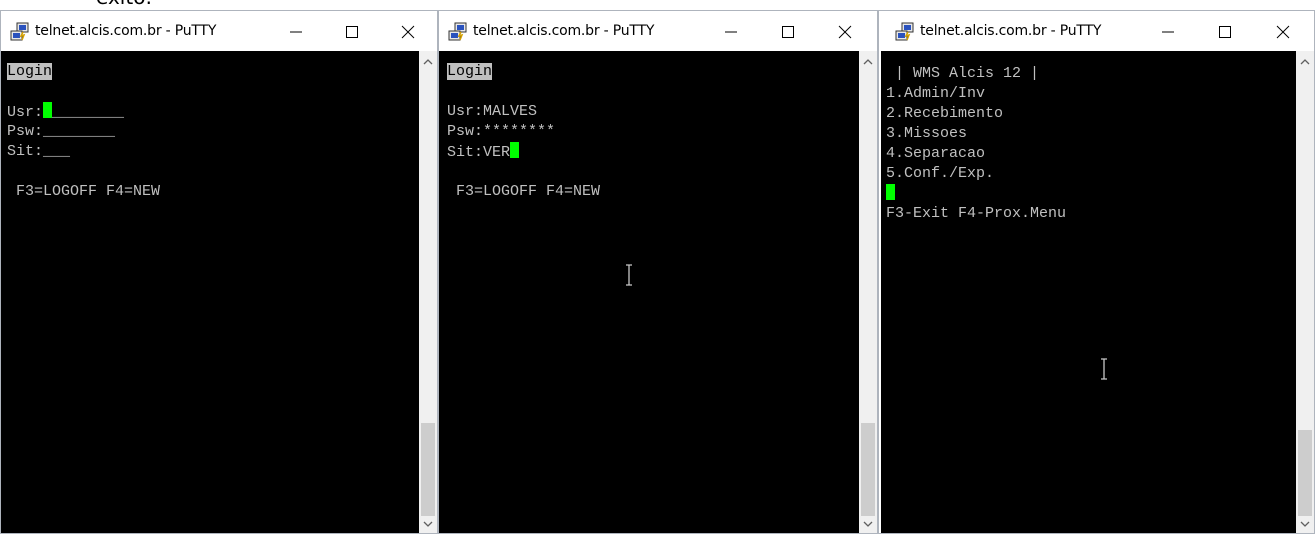 Image resolution: width=1315 pixels, height=534 pixels. Describe the element at coordinates (963, 73) in the screenshot. I see `menu-header: | WMS Alcis 12 |` at that location.